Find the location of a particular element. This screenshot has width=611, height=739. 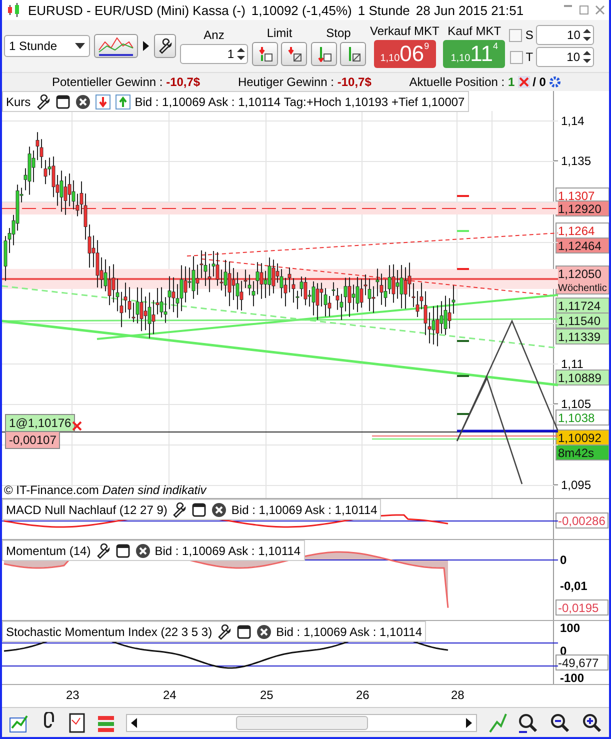

limit-label: Limit is located at coordinates (279, 33).